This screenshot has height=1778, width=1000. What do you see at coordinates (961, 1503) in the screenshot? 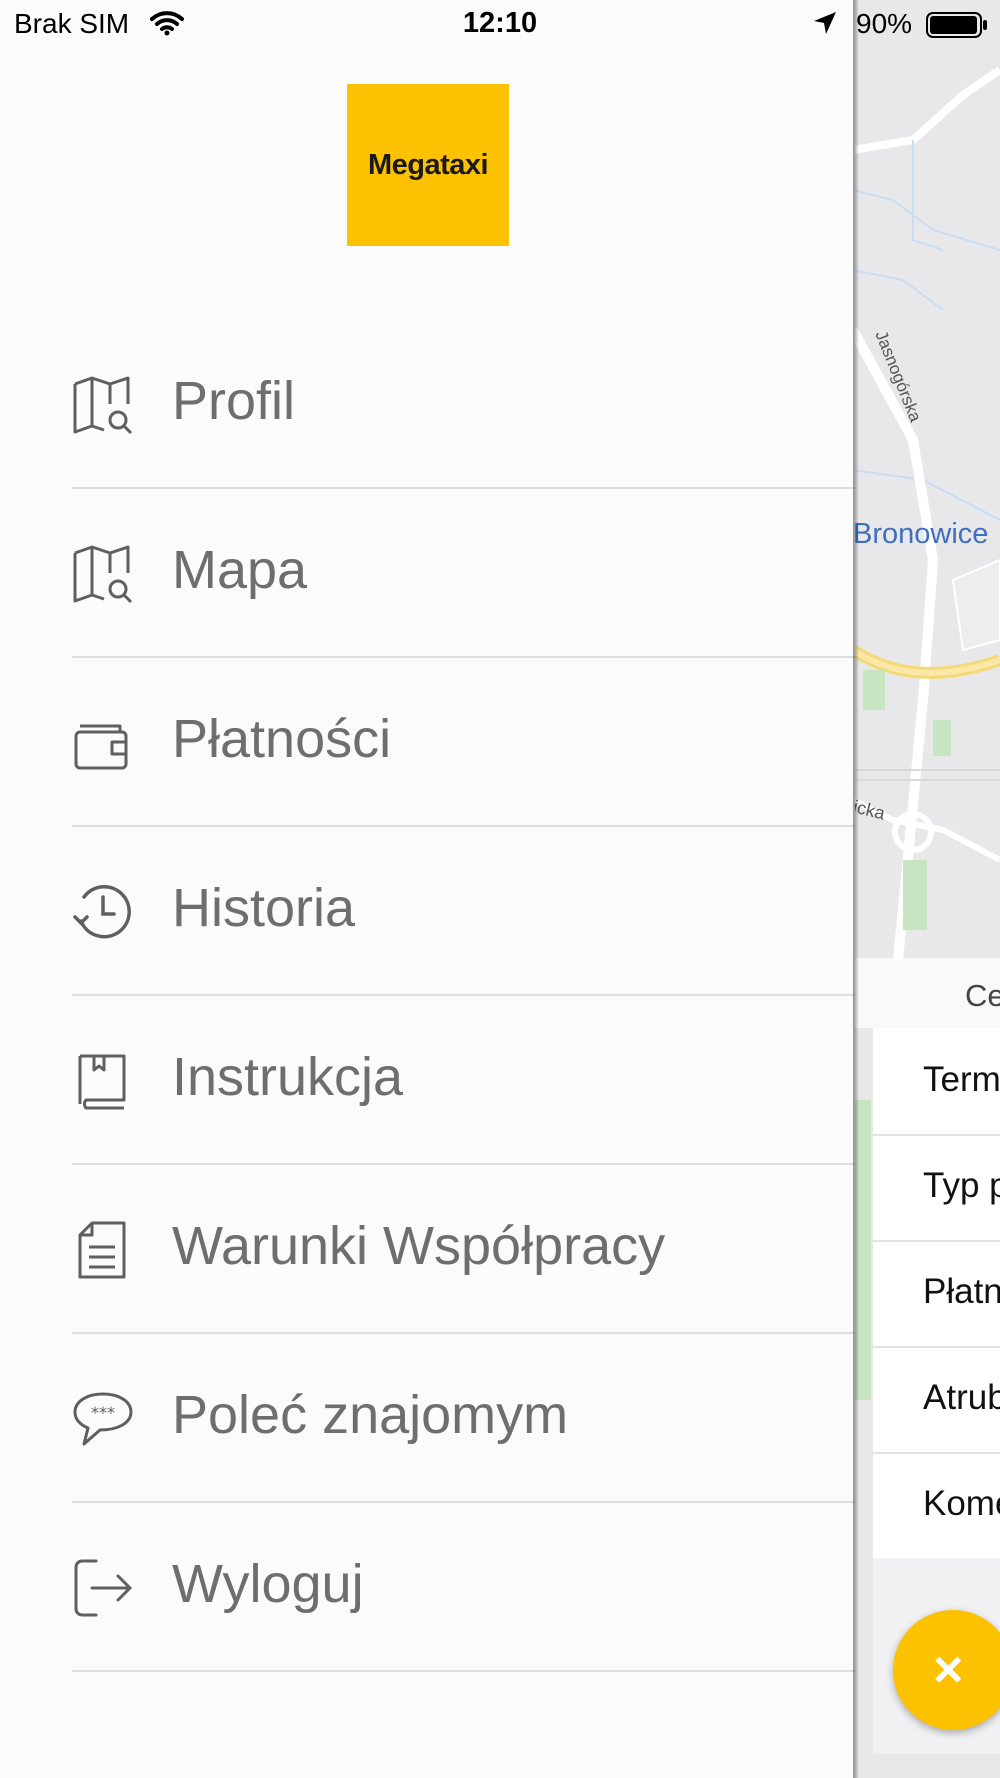
I see `order-row-label: Kome` at bounding box center [961, 1503].